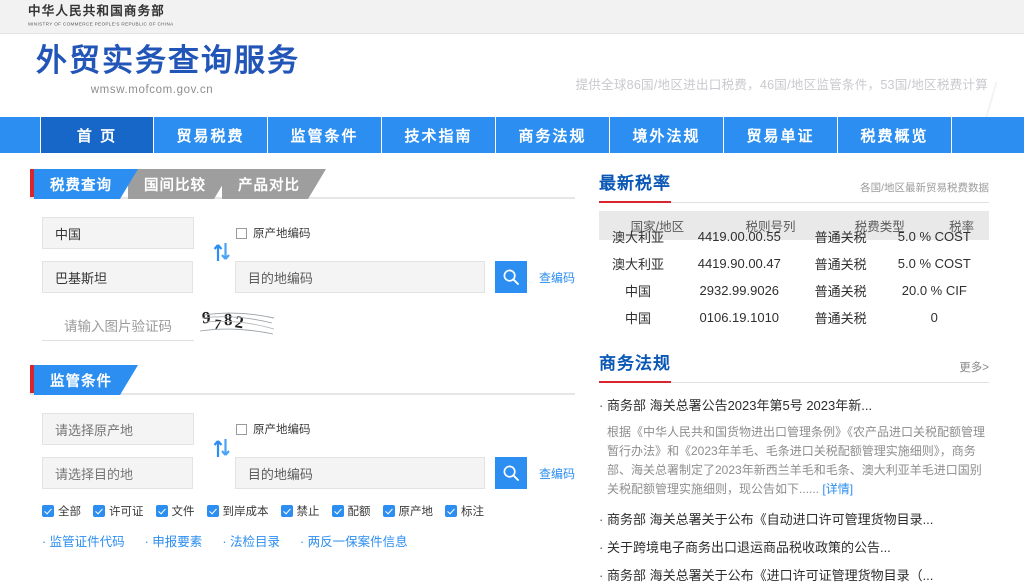 This screenshot has width=1024, height=588. What do you see at coordinates (739, 236) in the screenshot?
I see `cell-tariff-code: 4419.00.00.55` at bounding box center [739, 236].